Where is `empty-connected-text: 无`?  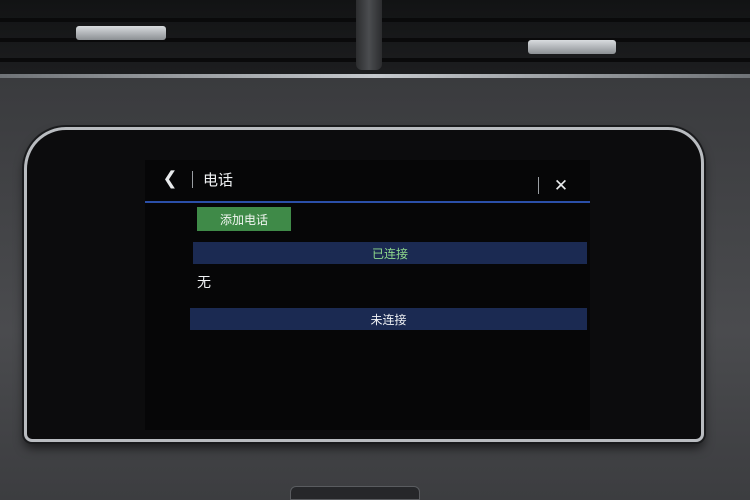 empty-connected-text: 无 is located at coordinates (204, 283).